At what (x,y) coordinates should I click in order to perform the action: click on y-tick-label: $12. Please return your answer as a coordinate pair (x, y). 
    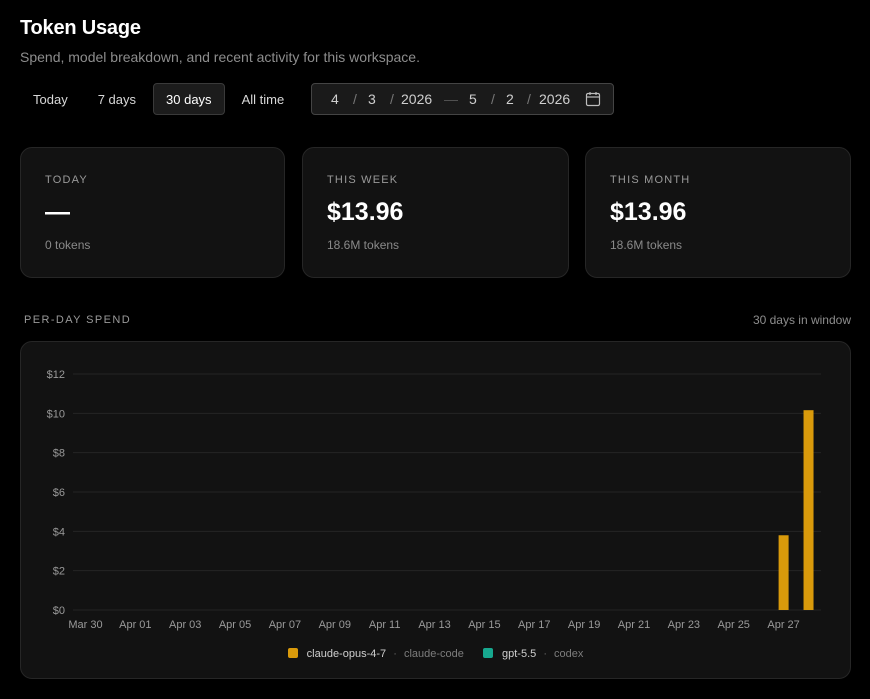
    Looking at the image, I should click on (56, 375).